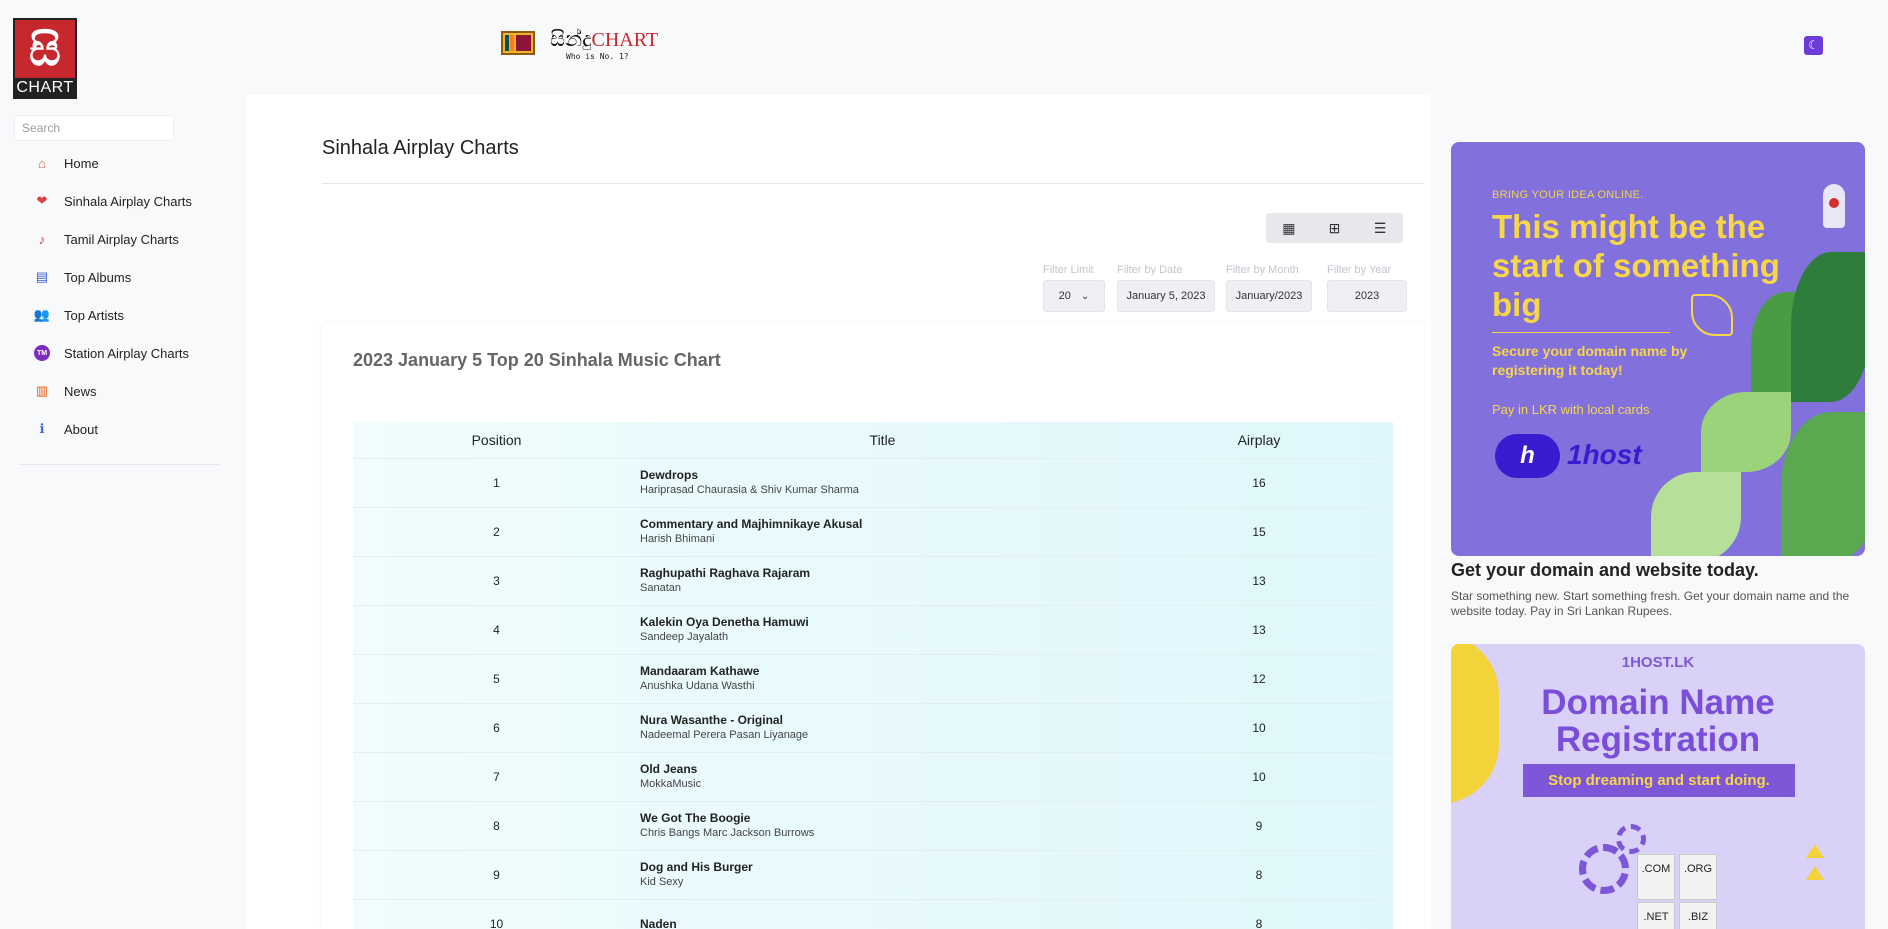 The width and height of the screenshot is (1888, 929). I want to click on position-cell: 4, so click(496, 630).